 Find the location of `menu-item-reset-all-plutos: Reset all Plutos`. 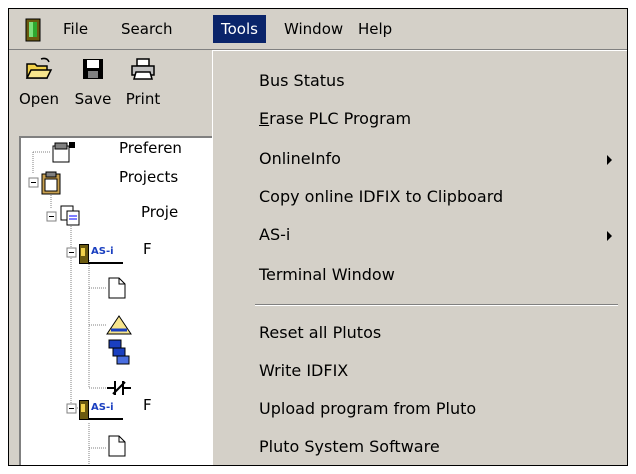

menu-item-reset-all-plutos: Reset all Plutos is located at coordinates (420, 333).